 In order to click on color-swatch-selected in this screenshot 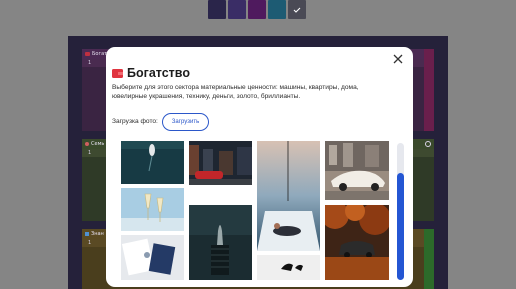, I will do `click(297, 9)`.